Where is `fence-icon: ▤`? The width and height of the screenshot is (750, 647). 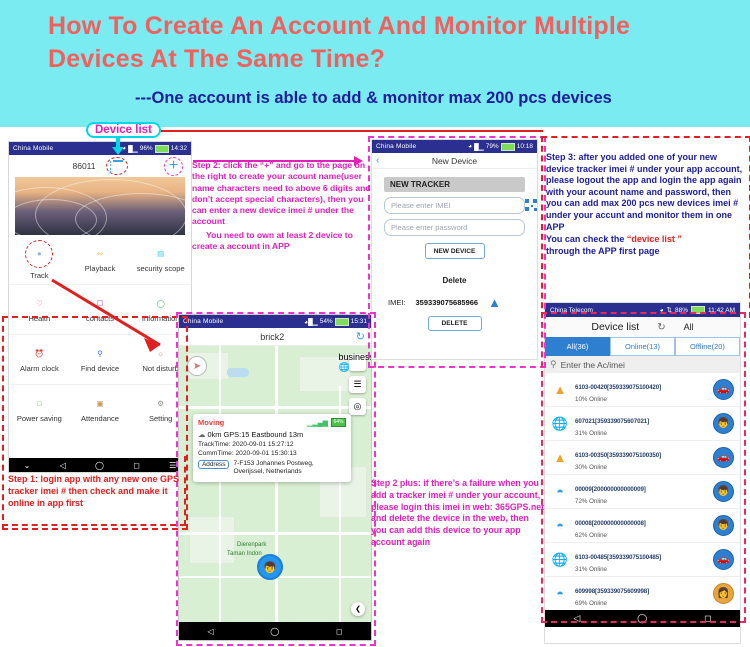
fence-icon: ▤ is located at coordinates (161, 253).